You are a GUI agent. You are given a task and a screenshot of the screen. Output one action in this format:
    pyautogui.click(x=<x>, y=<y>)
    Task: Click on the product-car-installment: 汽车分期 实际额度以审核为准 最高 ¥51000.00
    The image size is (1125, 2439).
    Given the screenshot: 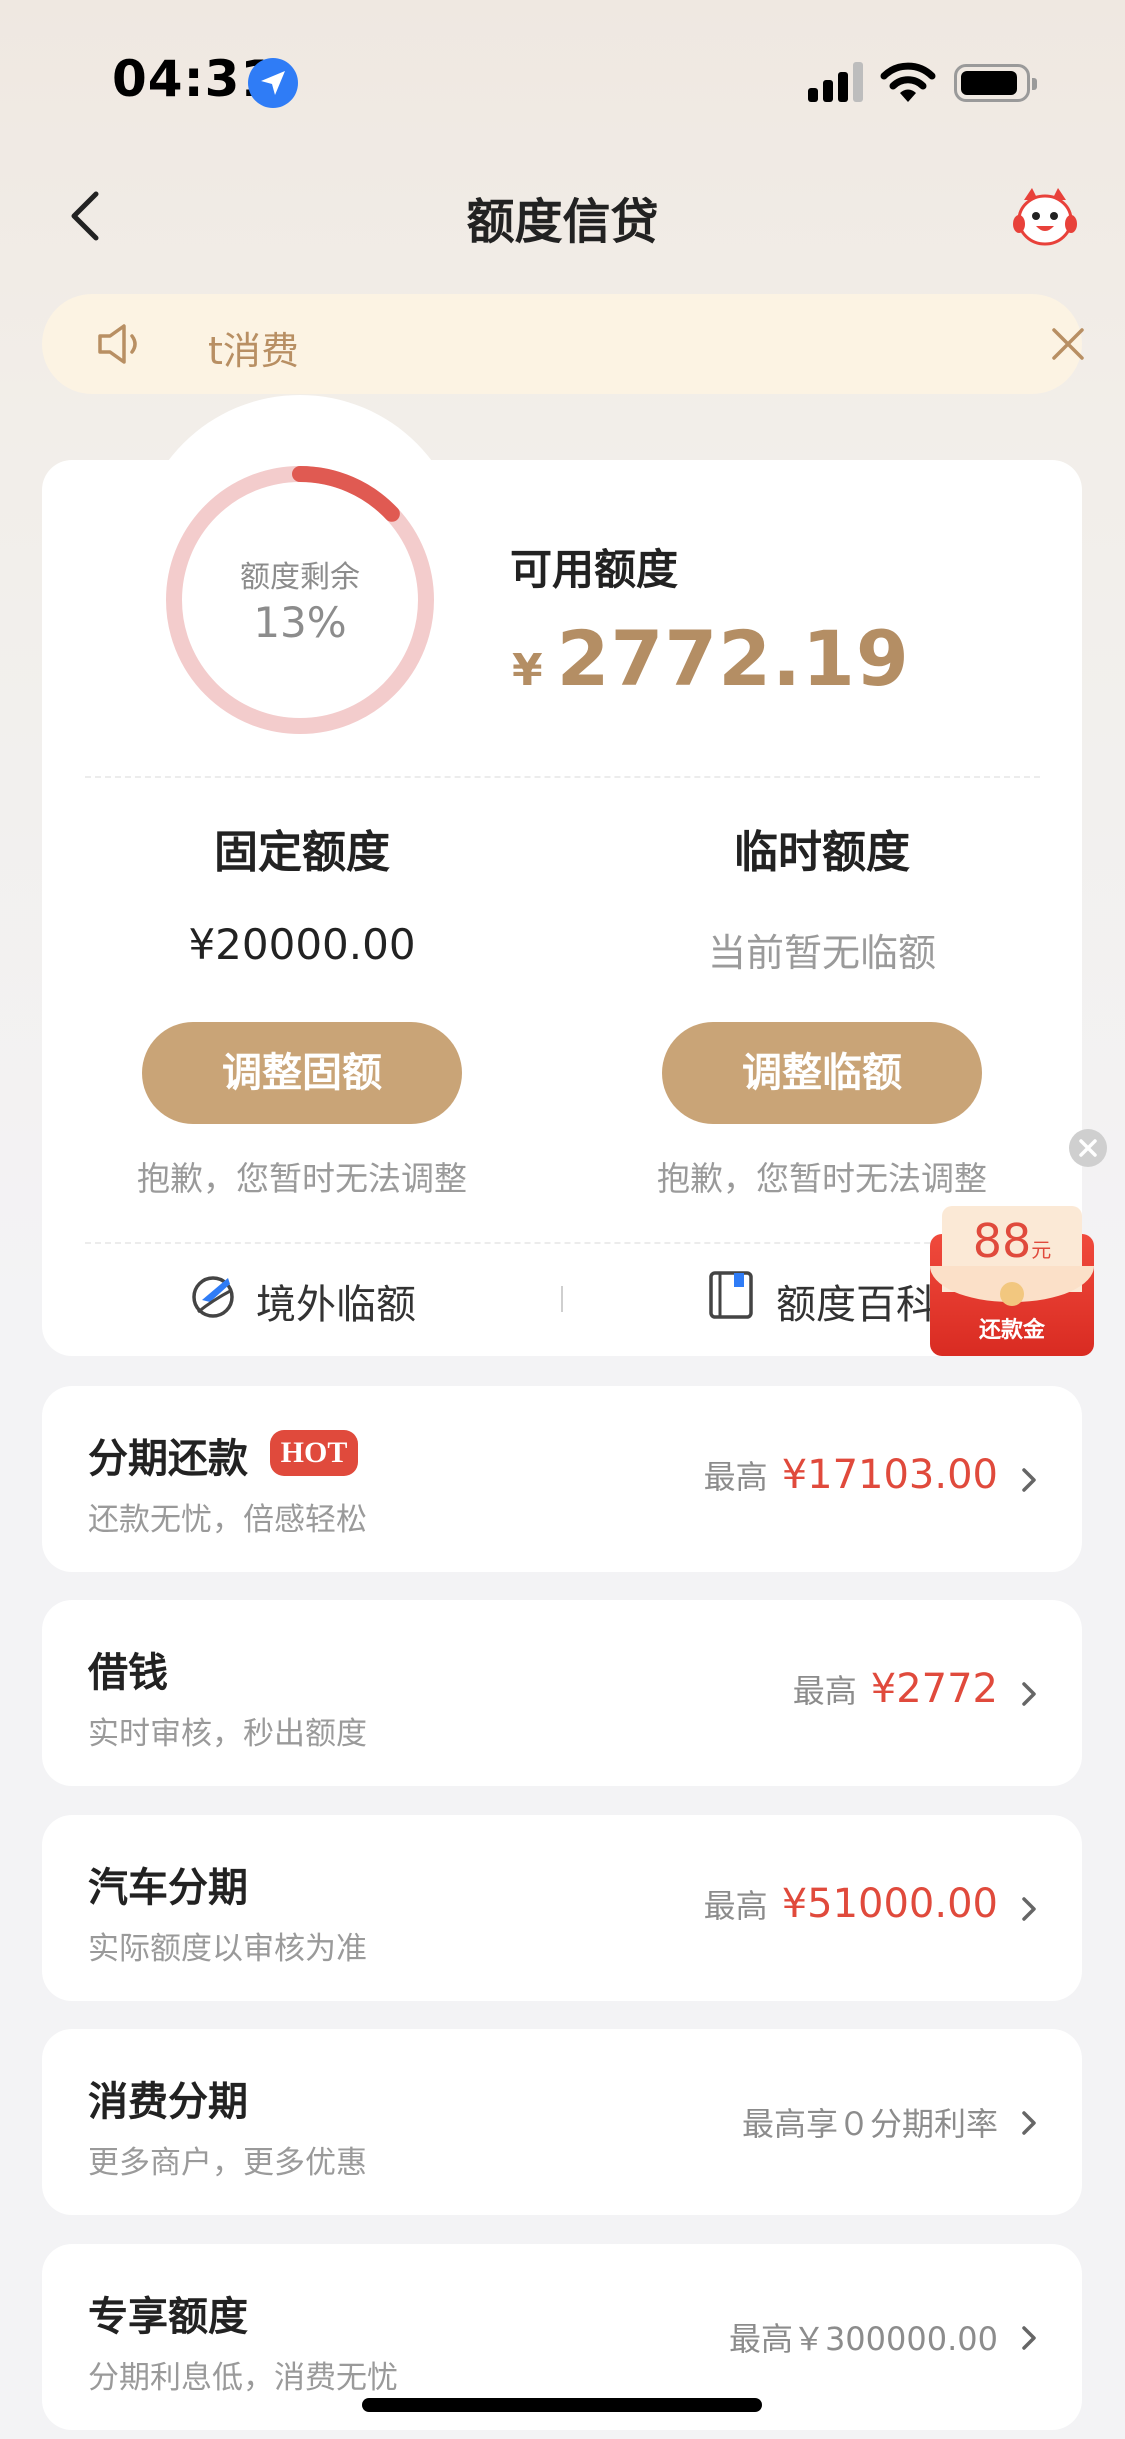 What is the action you would take?
    pyautogui.click(x=562, y=1908)
    